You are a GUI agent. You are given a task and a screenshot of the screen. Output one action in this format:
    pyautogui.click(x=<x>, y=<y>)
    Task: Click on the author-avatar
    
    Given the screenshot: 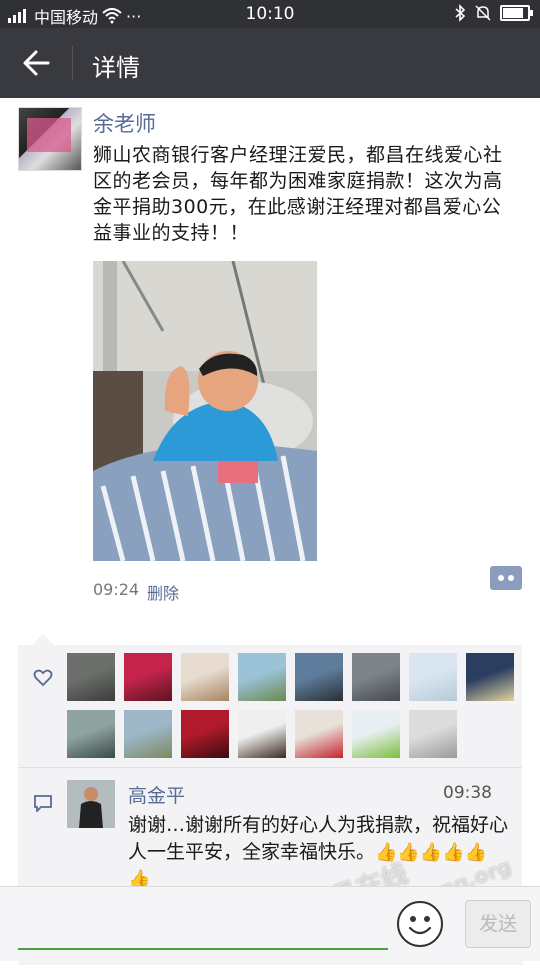 What is the action you would take?
    pyautogui.click(x=50, y=139)
    